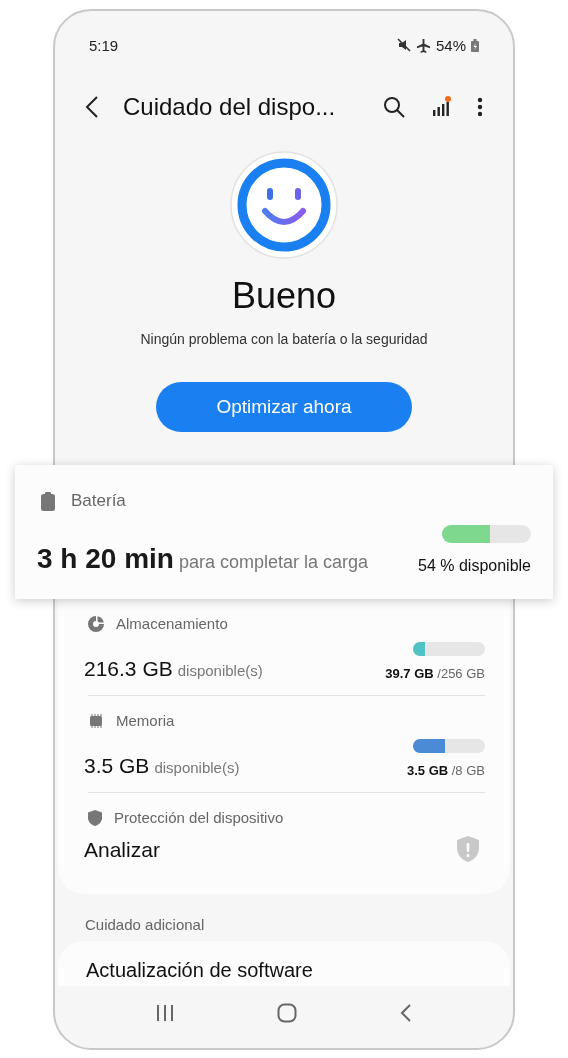 This screenshot has height=1058, width=568. What do you see at coordinates (394, 107) in the screenshot?
I see `search-icon` at bounding box center [394, 107].